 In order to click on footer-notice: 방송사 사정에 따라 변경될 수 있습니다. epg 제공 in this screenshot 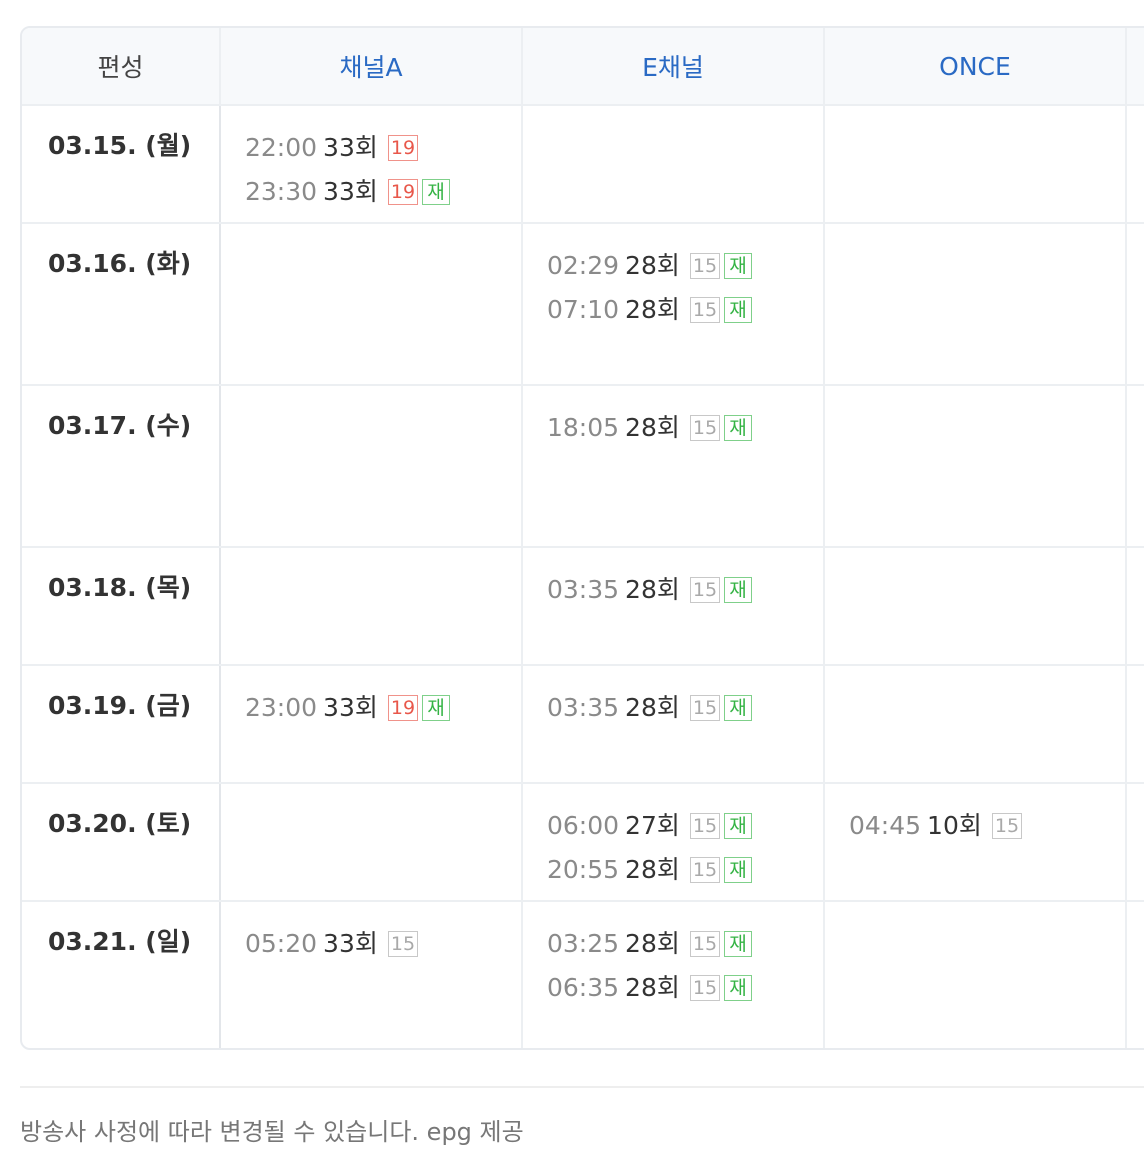, I will do `click(272, 1132)`.